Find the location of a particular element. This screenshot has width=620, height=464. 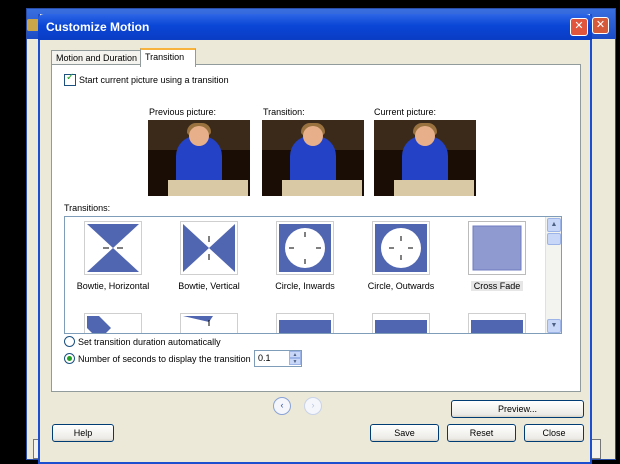

auto-duration-option: Set transition duration automatically is located at coordinates (142, 341).